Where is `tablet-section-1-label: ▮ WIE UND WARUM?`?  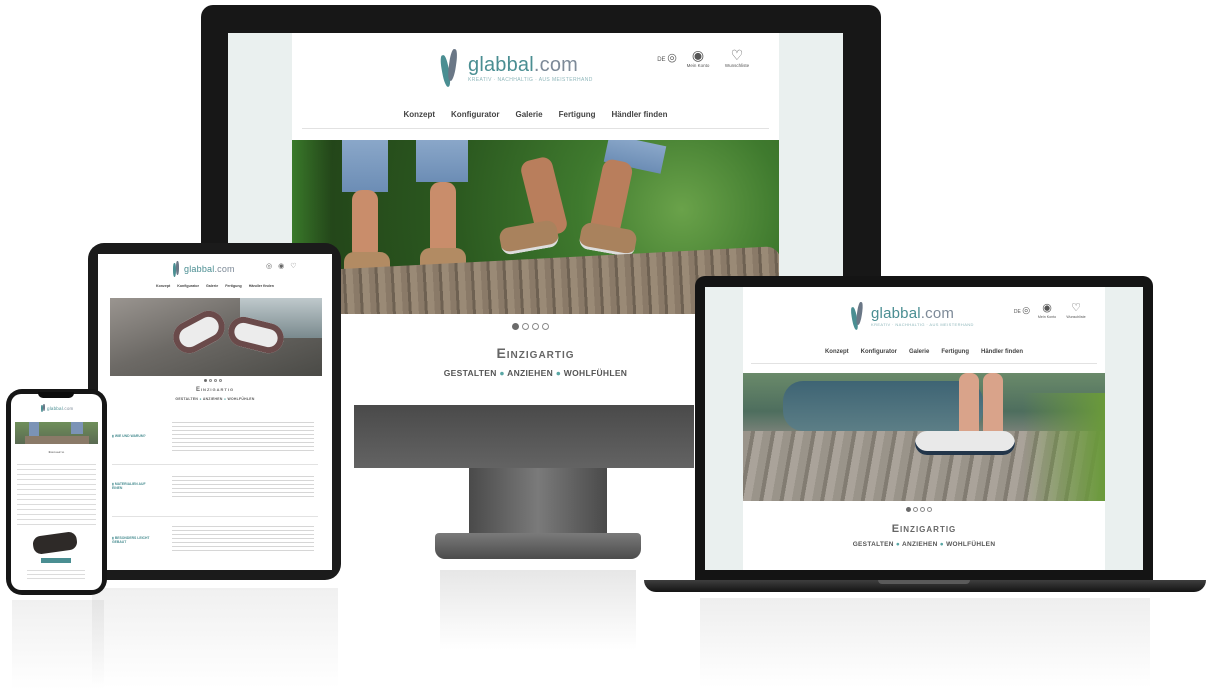 tablet-section-1-label: ▮ WIE UND WARUM? is located at coordinates (129, 436).